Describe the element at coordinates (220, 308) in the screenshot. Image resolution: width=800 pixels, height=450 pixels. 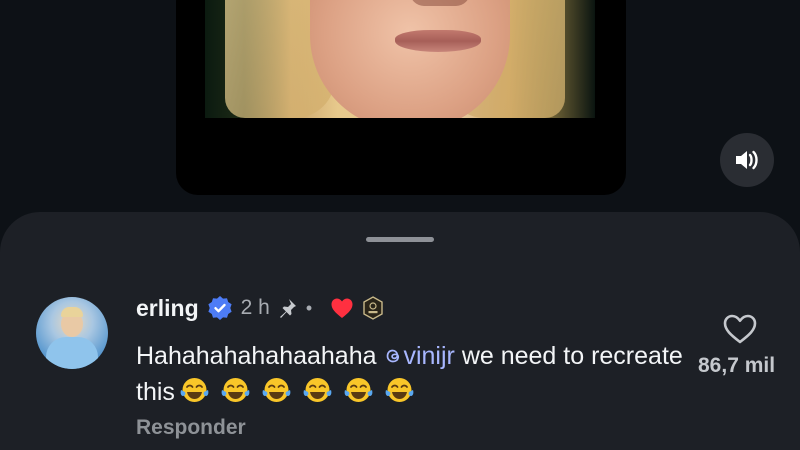
I see `verified-badge-icon` at that location.